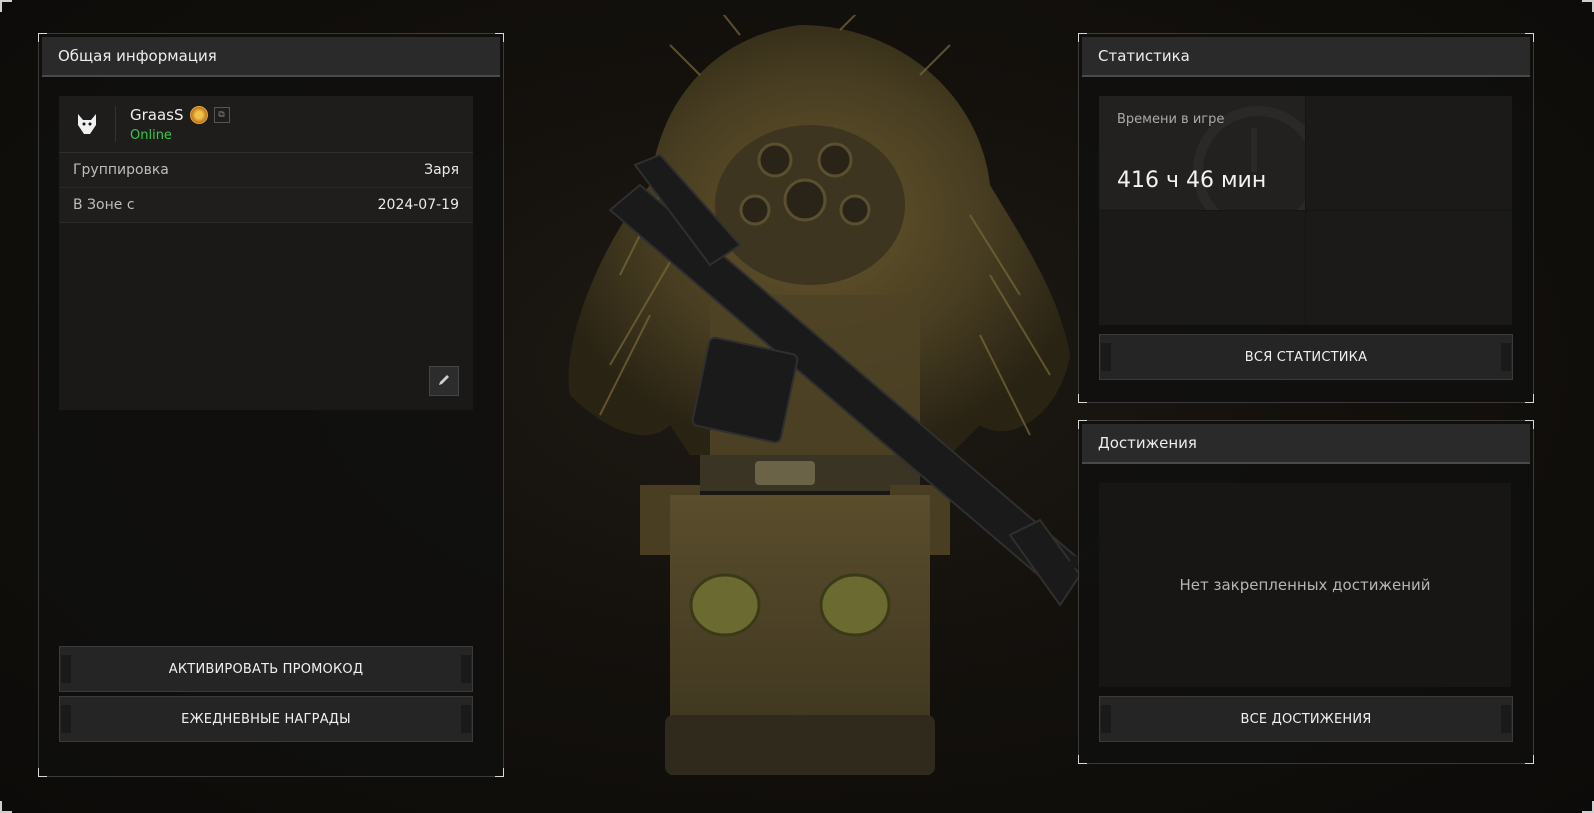 The height and width of the screenshot is (813, 1594). I want to click on playtime-label: Времени в игре, so click(1171, 119).